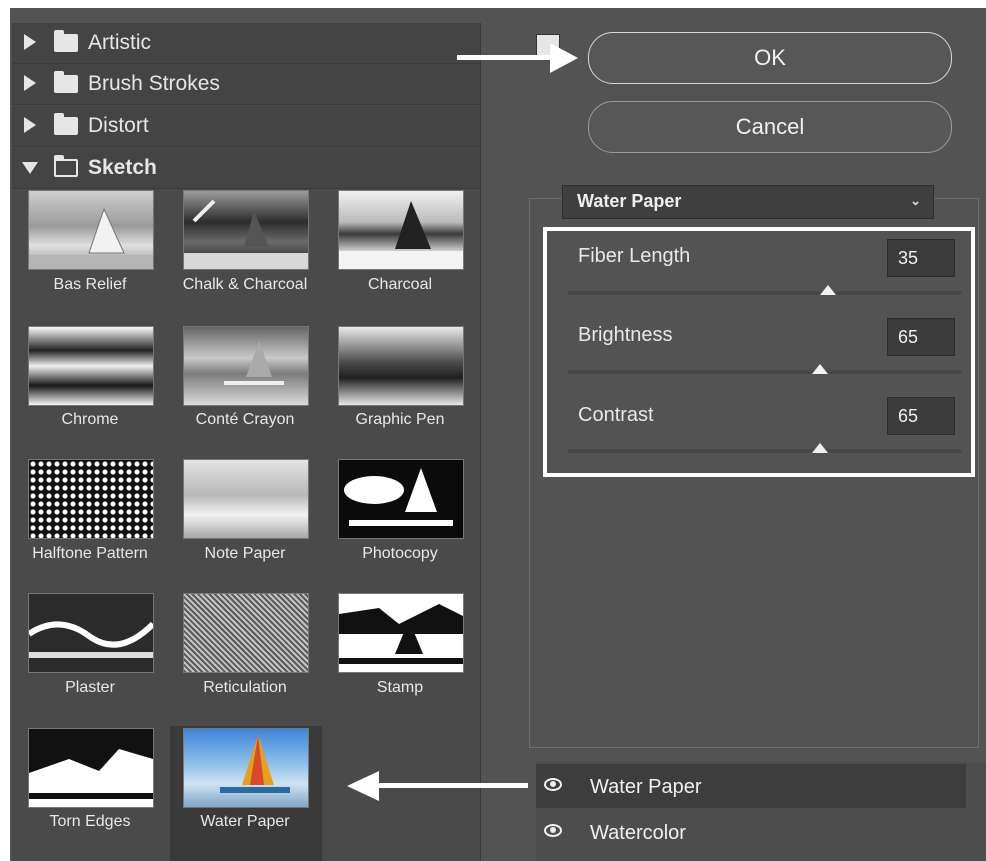  Describe the element at coordinates (66, 166) in the screenshot. I see `open-folder-icon` at that location.